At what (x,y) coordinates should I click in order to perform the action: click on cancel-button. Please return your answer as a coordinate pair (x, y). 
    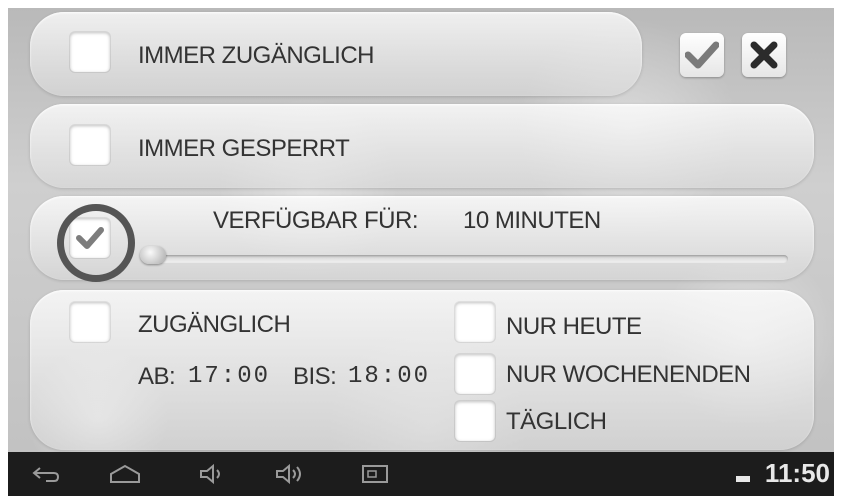
    Looking at the image, I should click on (764, 55).